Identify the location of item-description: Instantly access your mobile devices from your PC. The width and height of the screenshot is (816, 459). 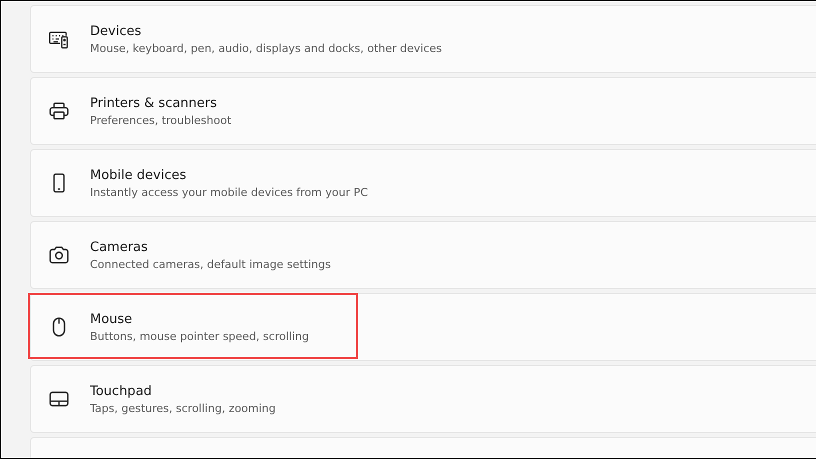
(229, 192).